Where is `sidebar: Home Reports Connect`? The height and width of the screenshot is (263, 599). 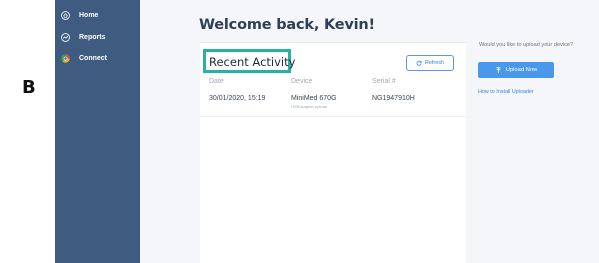
sidebar: Home Reports Connect is located at coordinates (97, 131).